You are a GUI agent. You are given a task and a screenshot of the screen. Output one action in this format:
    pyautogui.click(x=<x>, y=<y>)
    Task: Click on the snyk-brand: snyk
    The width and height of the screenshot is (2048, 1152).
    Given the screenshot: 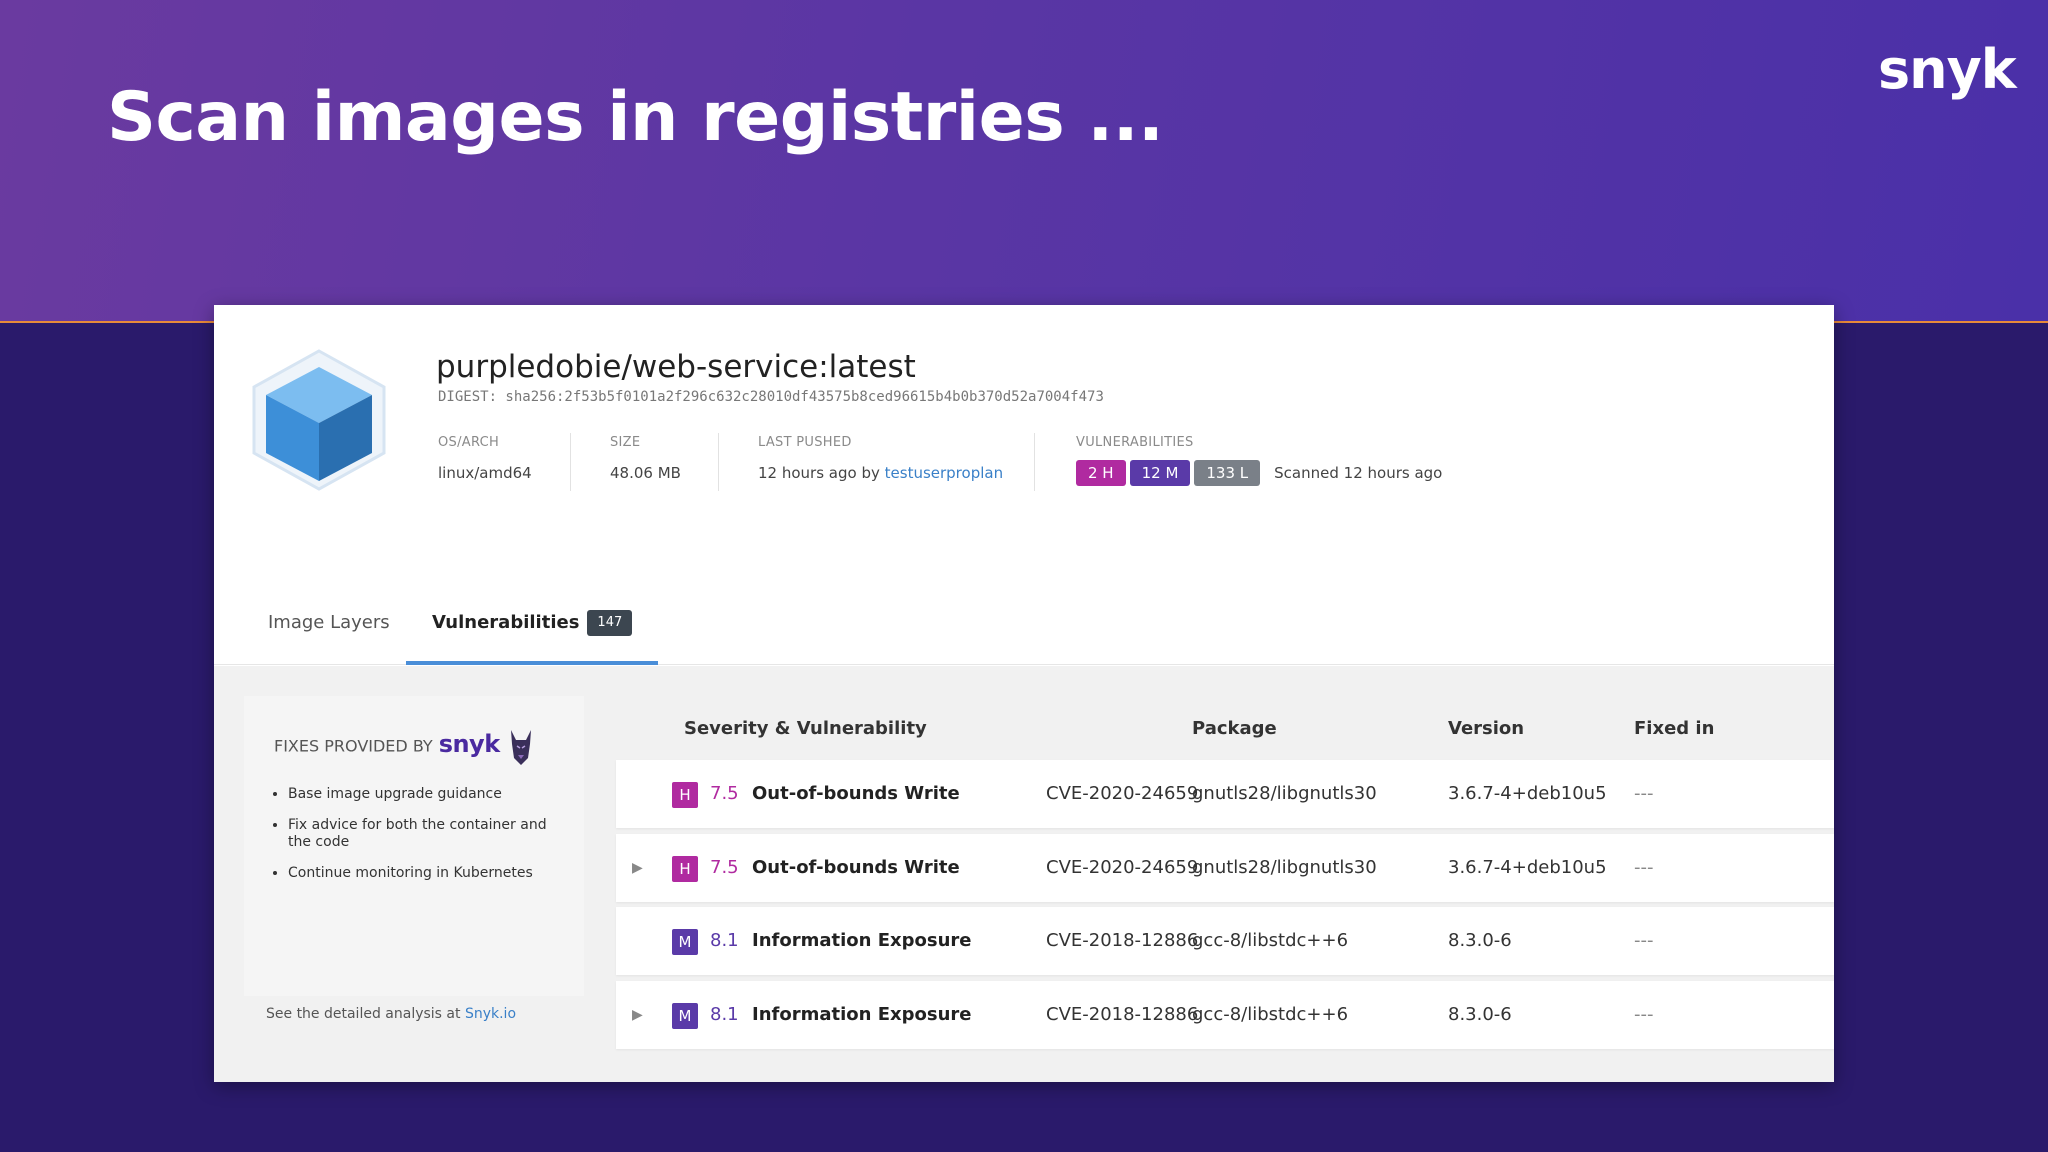 What is the action you would take?
    pyautogui.click(x=469, y=743)
    